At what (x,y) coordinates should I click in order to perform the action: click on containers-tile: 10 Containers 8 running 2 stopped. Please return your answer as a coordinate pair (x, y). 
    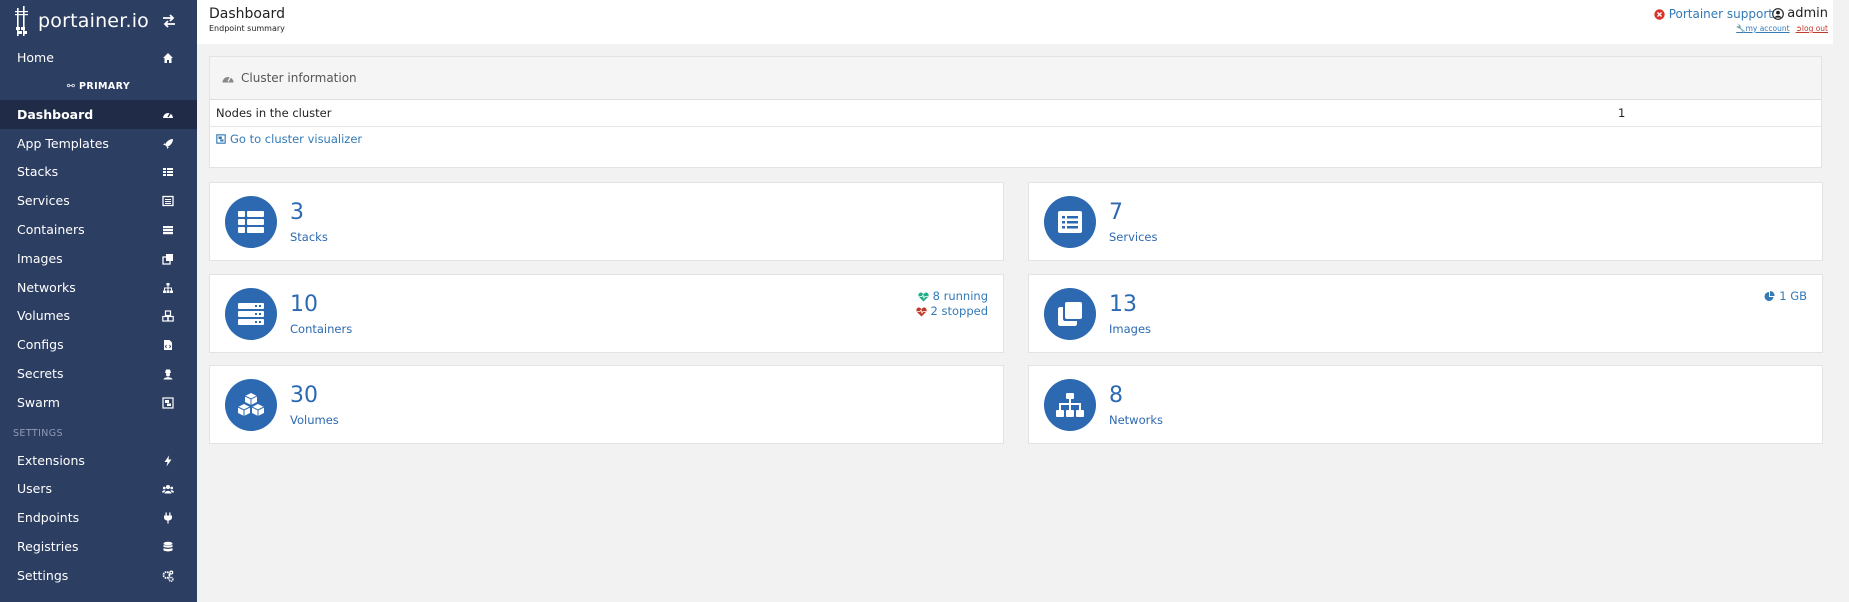
    Looking at the image, I should click on (606, 313).